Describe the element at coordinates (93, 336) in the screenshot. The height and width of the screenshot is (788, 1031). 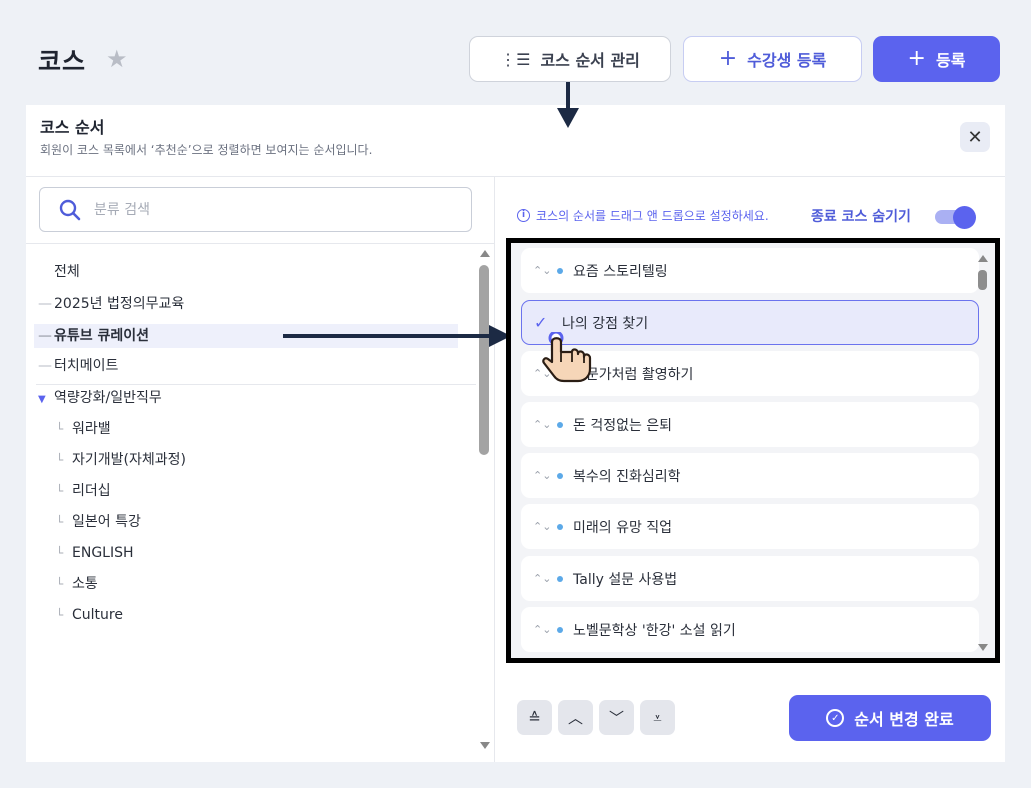
I see `tree-item-selected: — 유튜브 큐레이션` at that location.